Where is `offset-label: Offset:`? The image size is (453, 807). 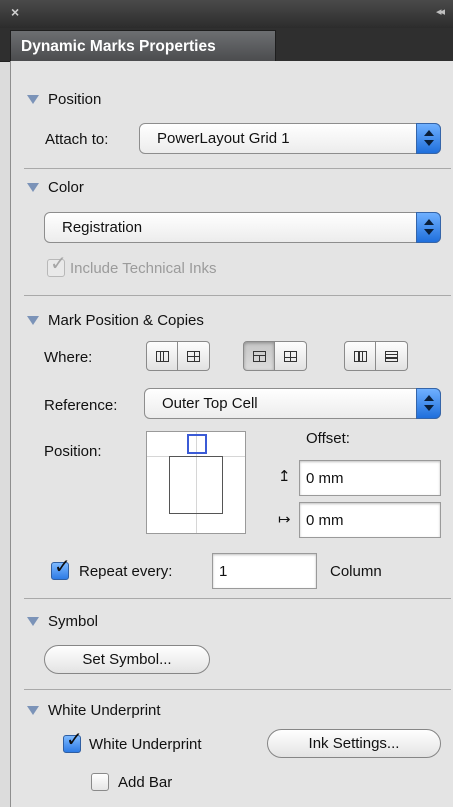 offset-label: Offset: is located at coordinates (328, 438).